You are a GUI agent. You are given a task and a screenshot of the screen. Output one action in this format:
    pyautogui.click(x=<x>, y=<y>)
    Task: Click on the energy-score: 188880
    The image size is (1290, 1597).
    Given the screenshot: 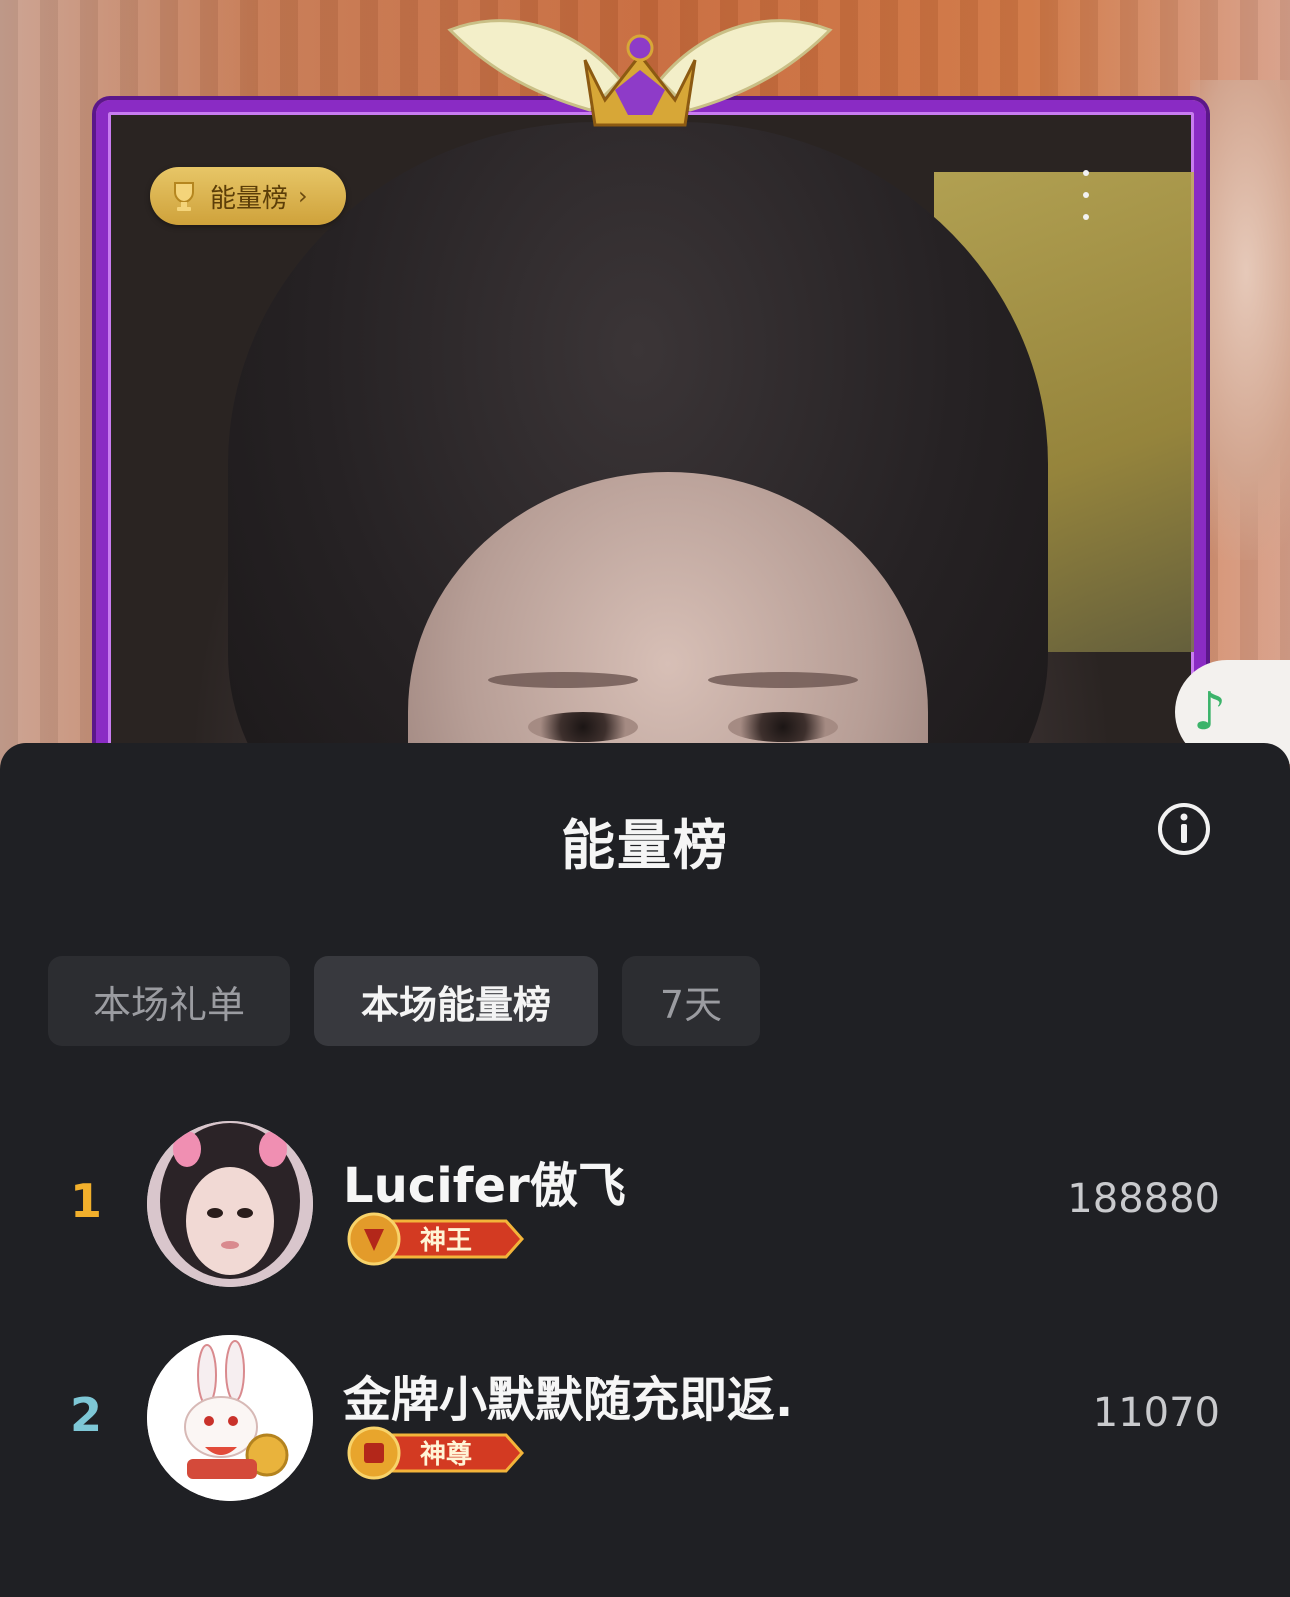 What is the action you would take?
    pyautogui.click(x=1143, y=1199)
    